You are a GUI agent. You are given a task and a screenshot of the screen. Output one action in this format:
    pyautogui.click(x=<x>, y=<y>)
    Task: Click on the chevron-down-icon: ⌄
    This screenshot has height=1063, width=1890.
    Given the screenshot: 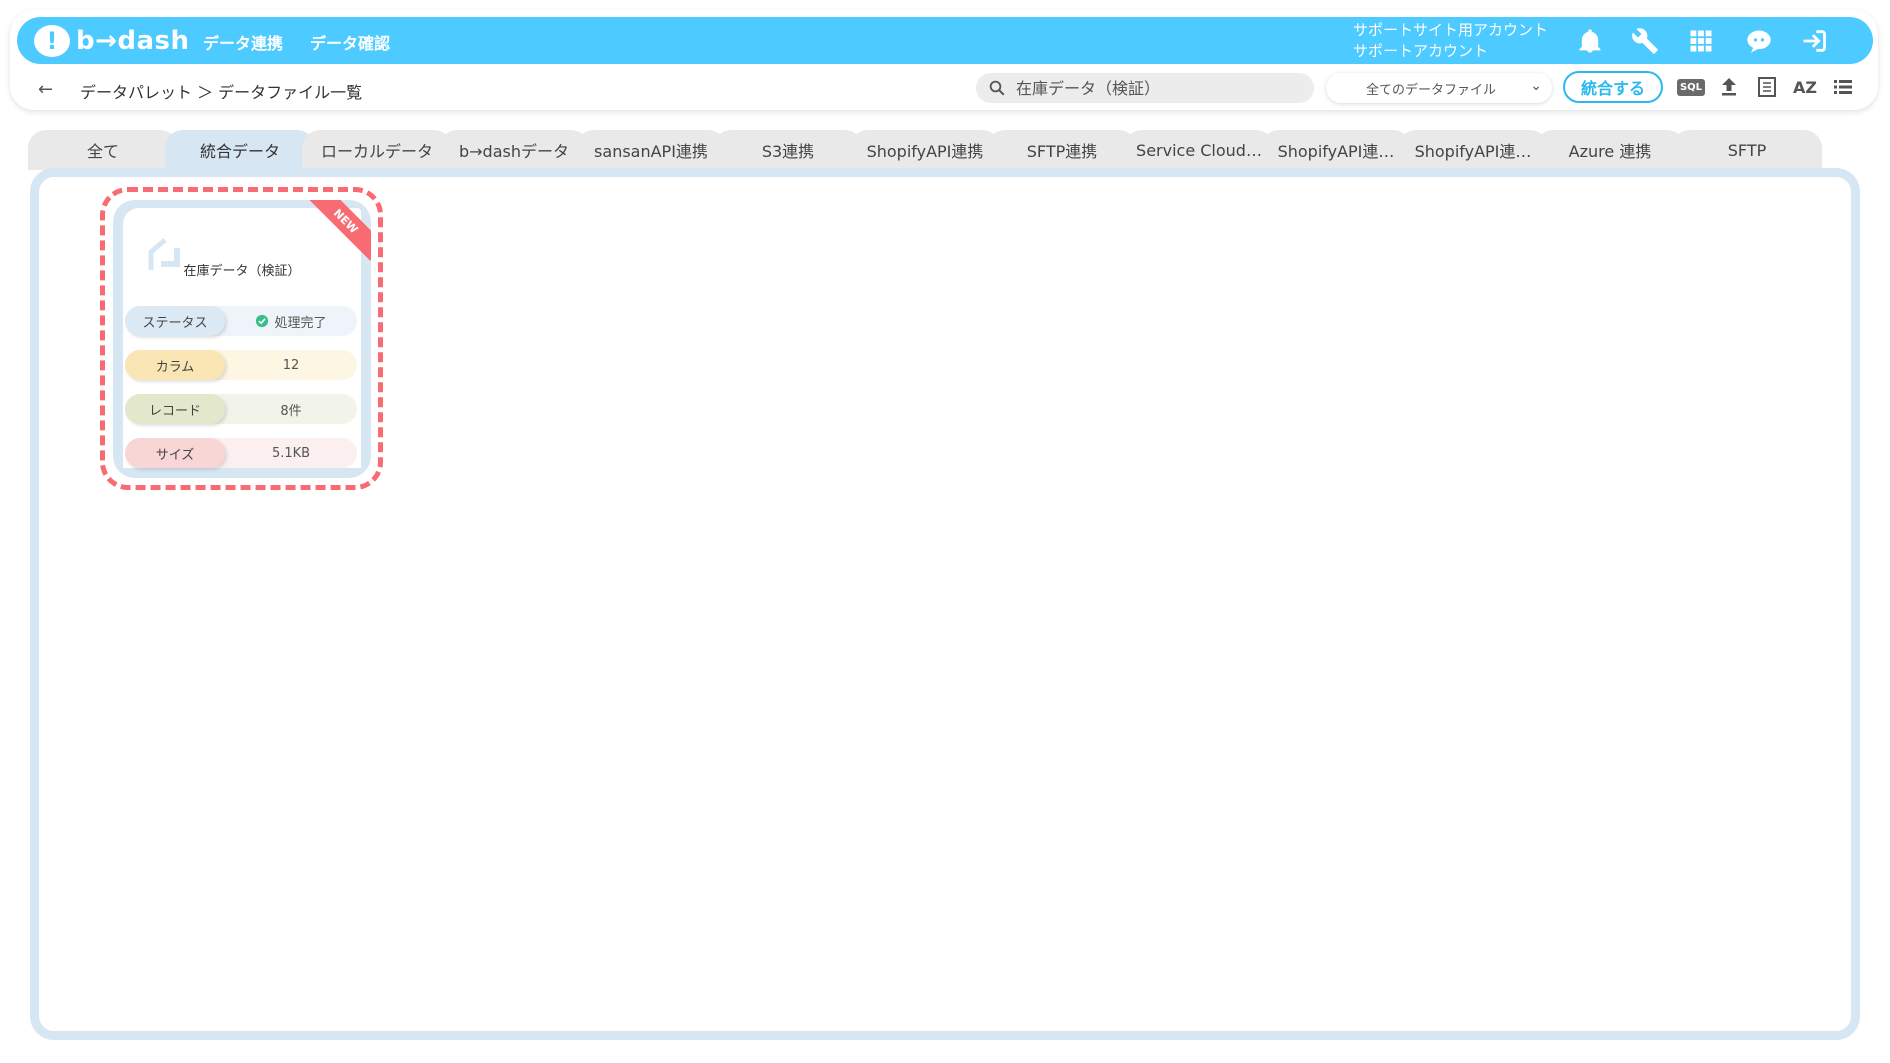 What is the action you would take?
    pyautogui.click(x=1536, y=86)
    